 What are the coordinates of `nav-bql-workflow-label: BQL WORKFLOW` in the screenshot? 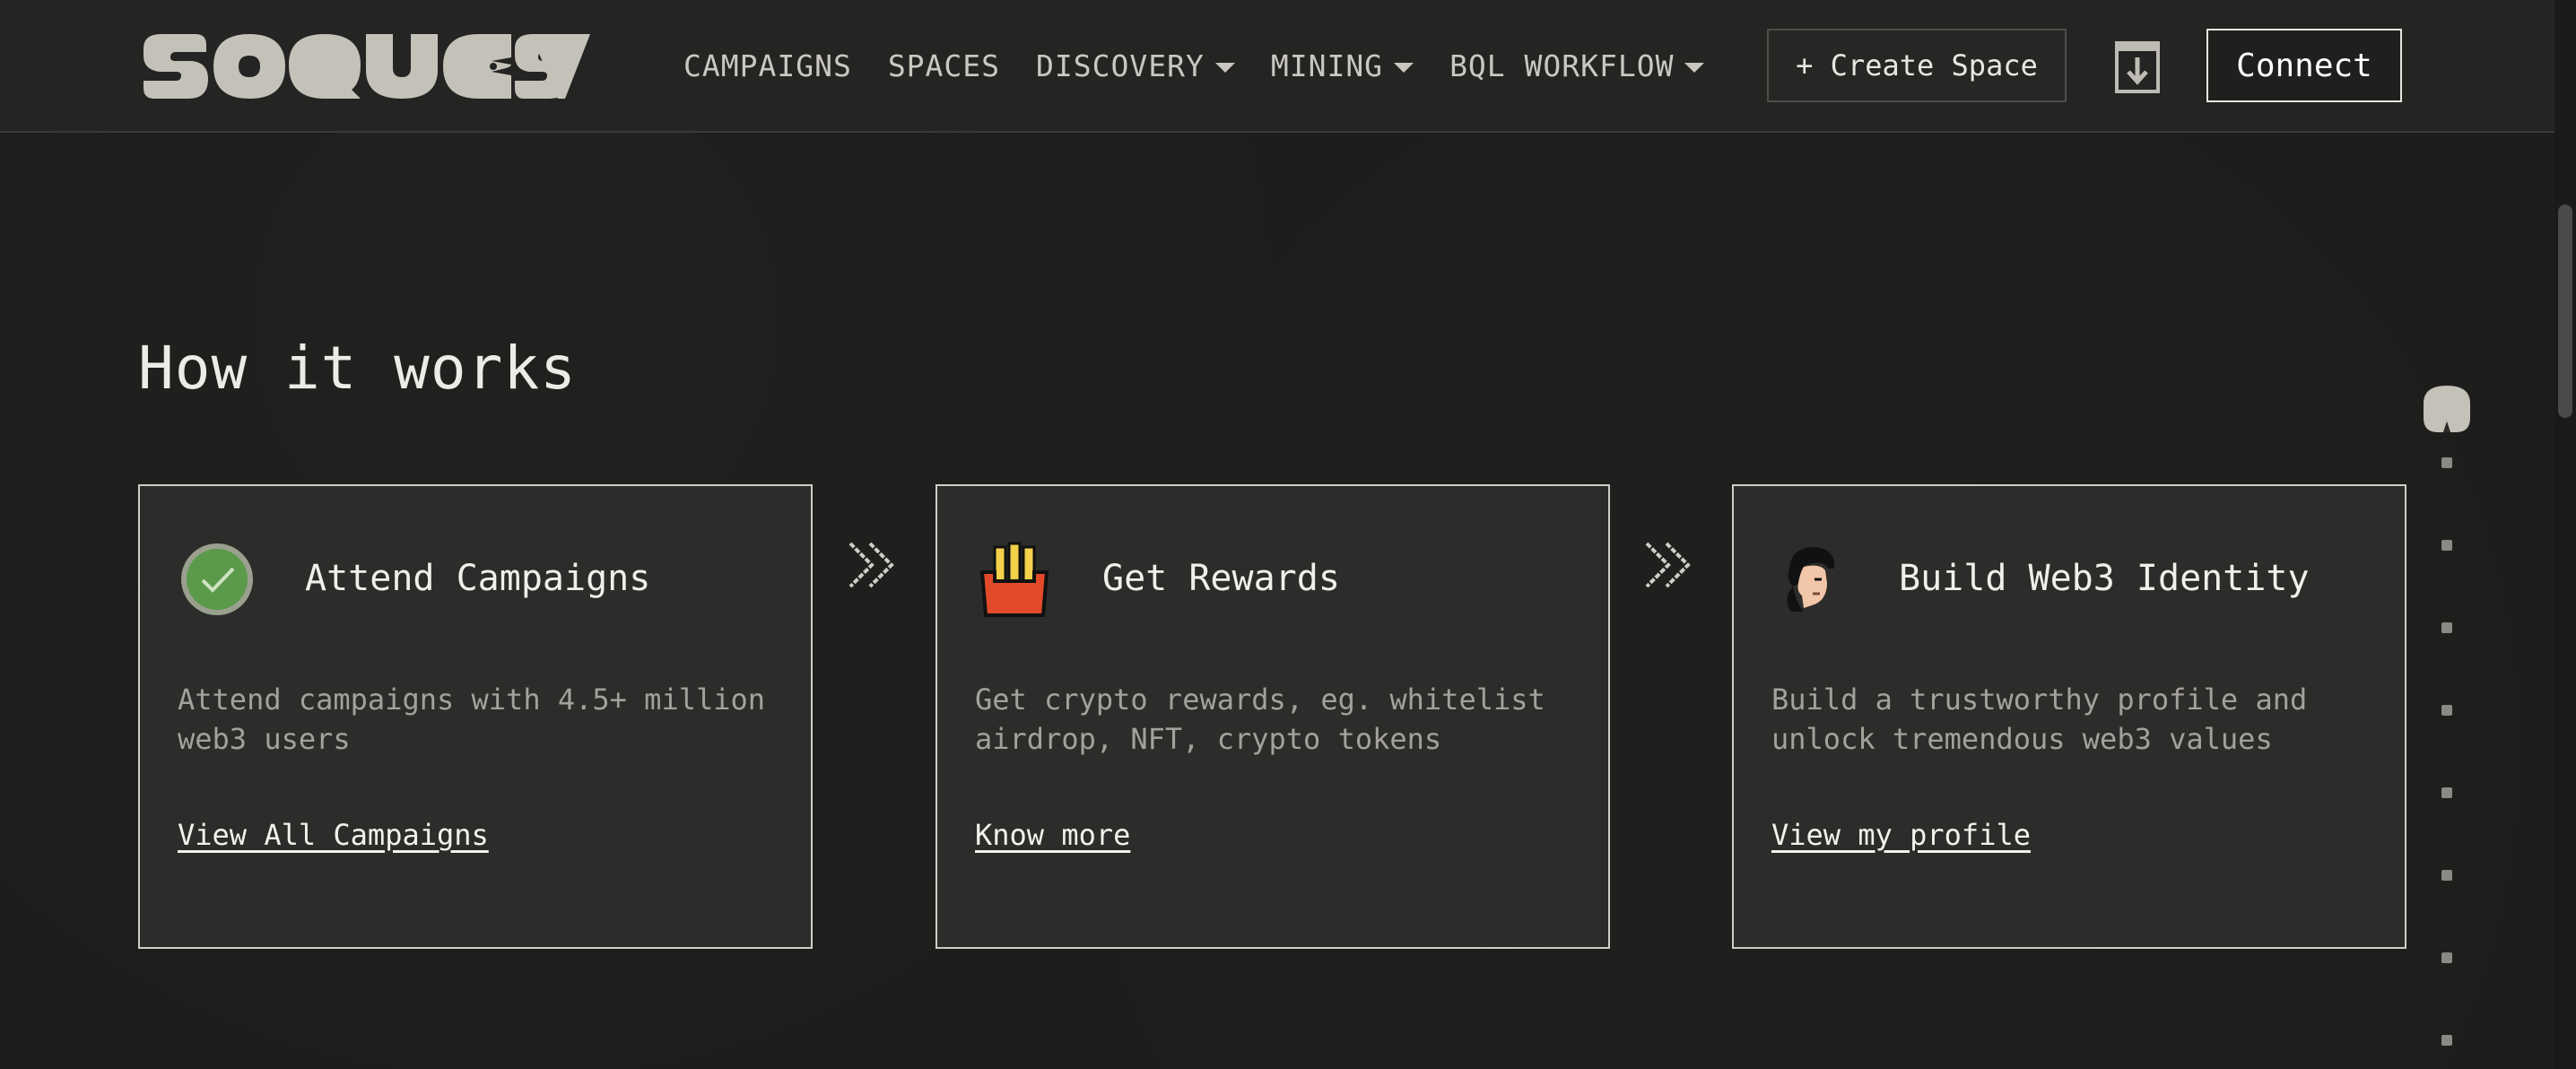 It's located at (1562, 65).